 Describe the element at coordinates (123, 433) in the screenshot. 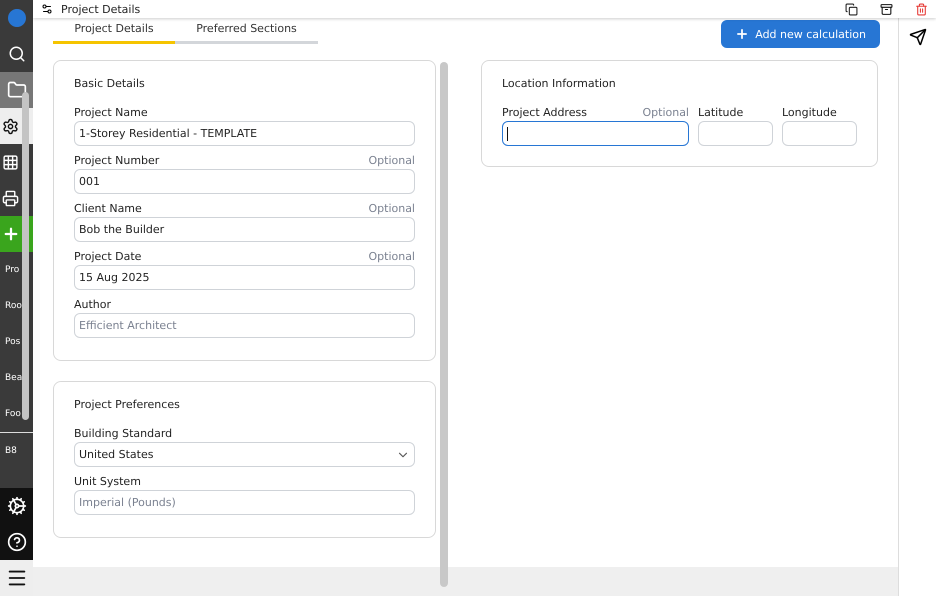

I see `field-label: Building Standard` at that location.